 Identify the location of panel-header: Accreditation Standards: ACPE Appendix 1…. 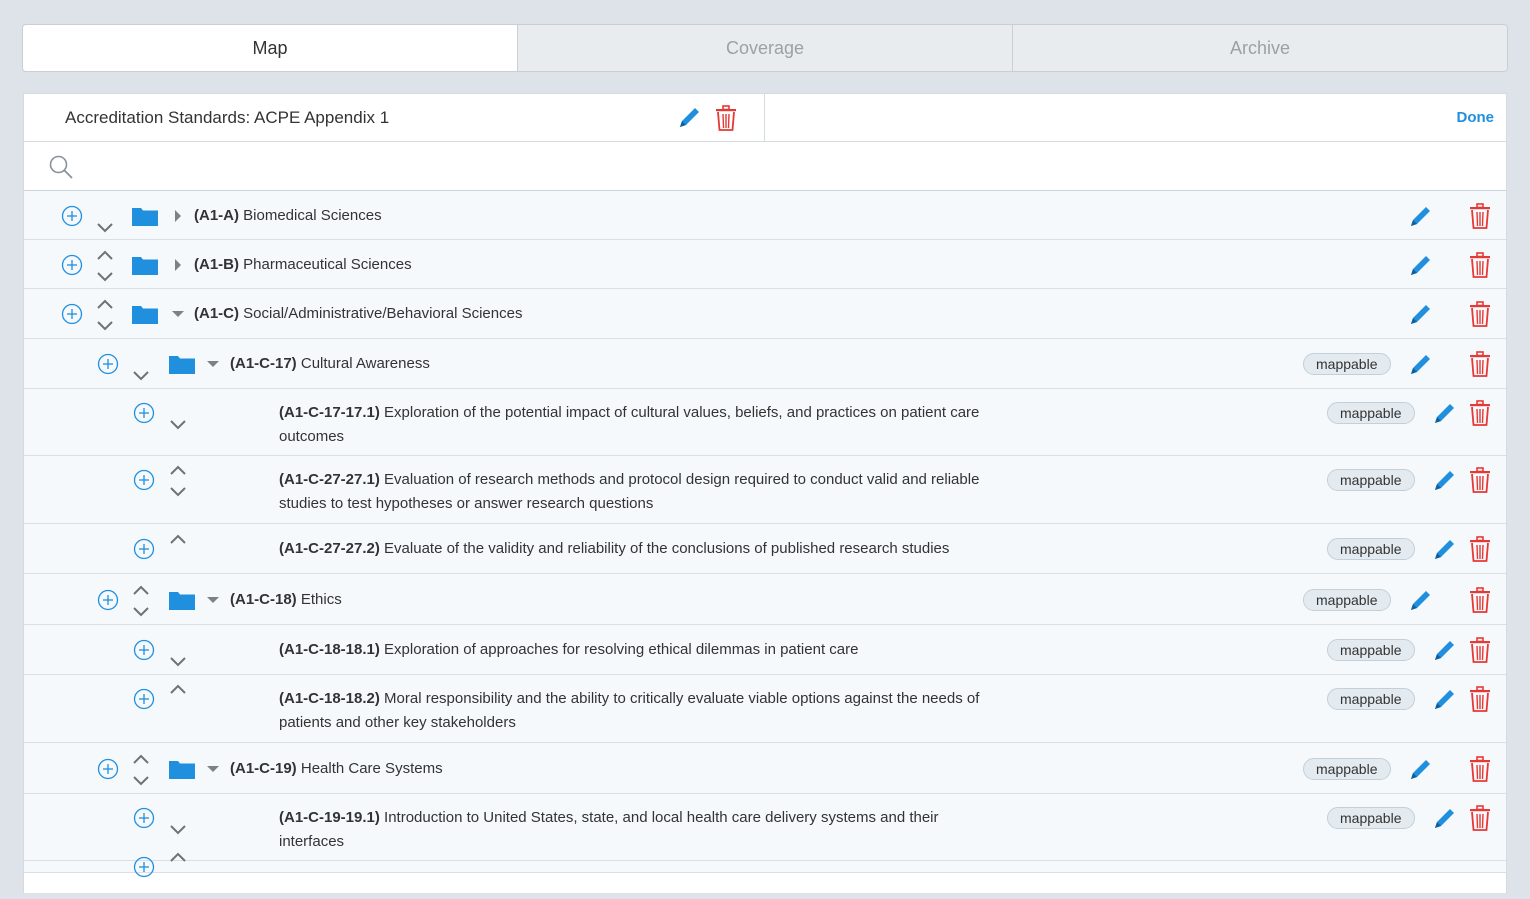
(765, 118).